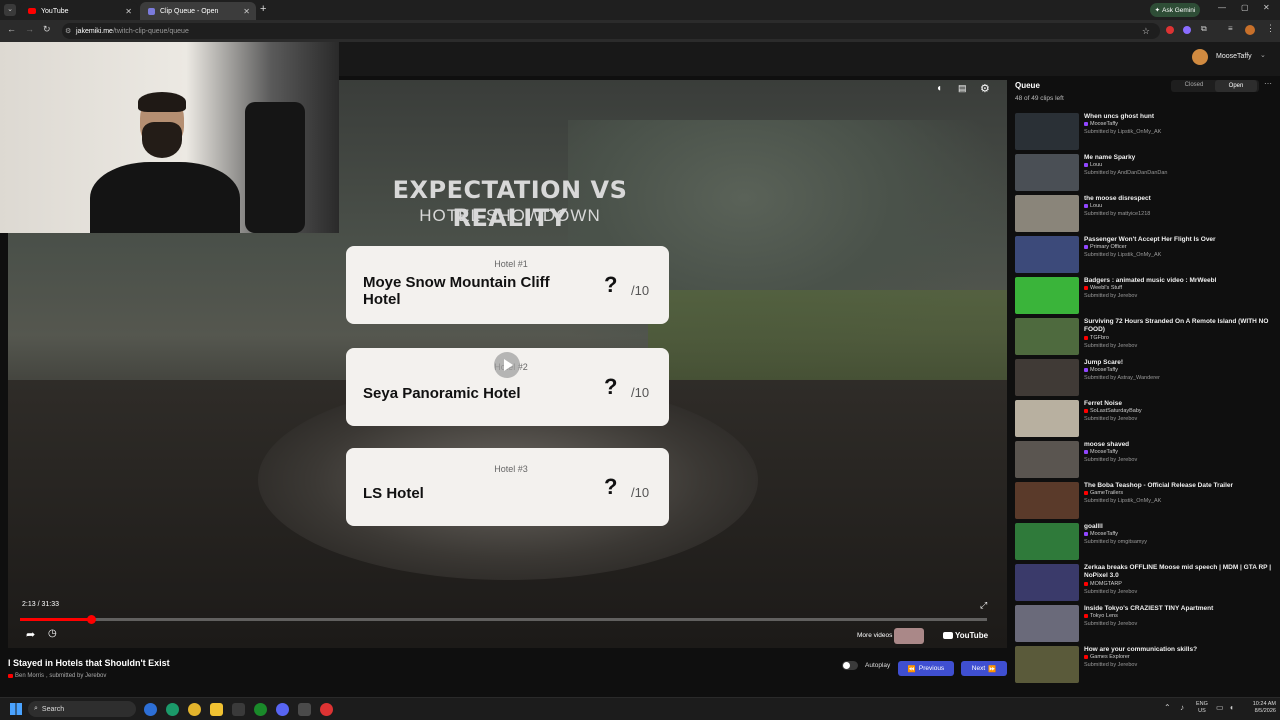 This screenshot has height=720, width=1280. What do you see at coordinates (30, 634) in the screenshot?
I see `share-icon: ➦` at bounding box center [30, 634].